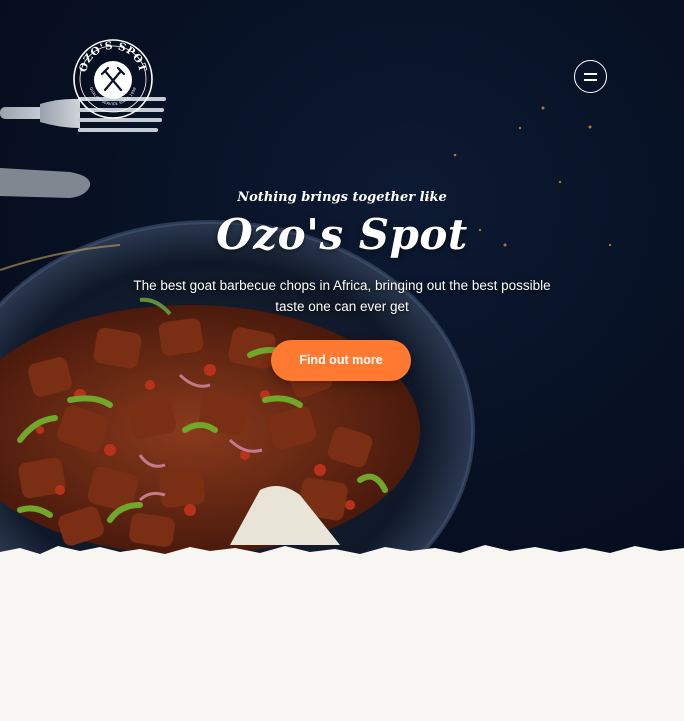 This screenshot has width=684, height=721. I want to click on find-out-more-button: Find out more, so click(341, 360).